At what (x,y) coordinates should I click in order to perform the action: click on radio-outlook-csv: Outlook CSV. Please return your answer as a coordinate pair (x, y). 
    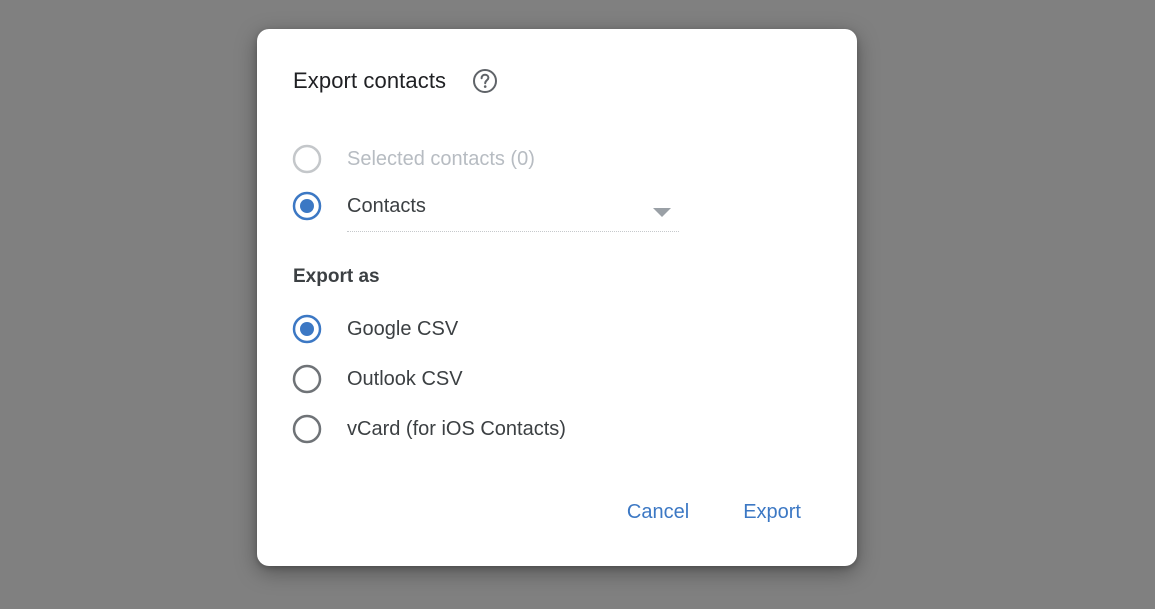
    Looking at the image, I should click on (377, 379).